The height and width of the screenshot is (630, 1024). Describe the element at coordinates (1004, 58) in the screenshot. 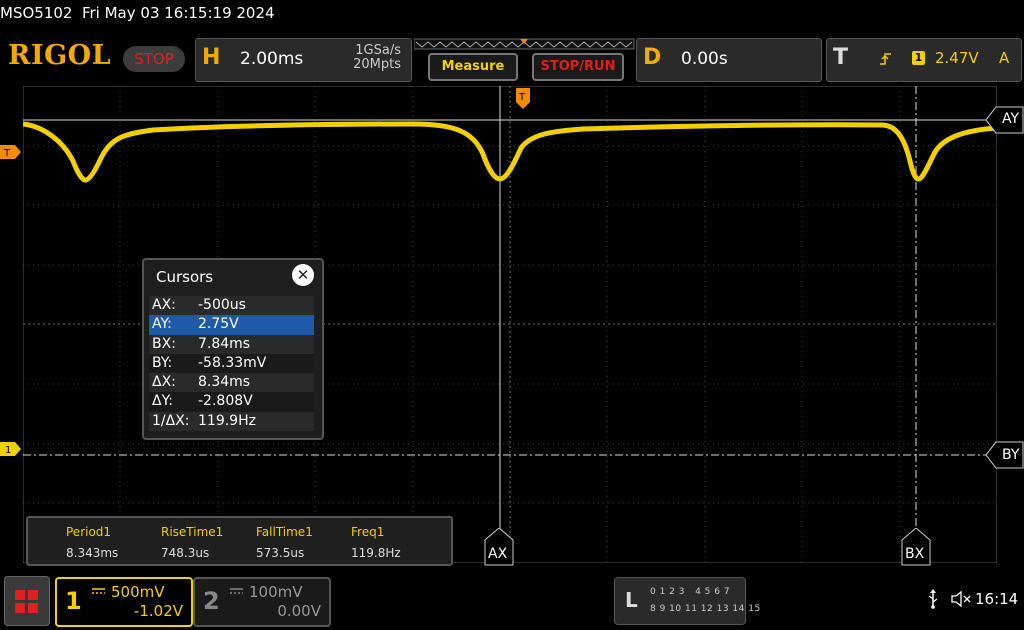

I see `trigger-mode: A` at that location.